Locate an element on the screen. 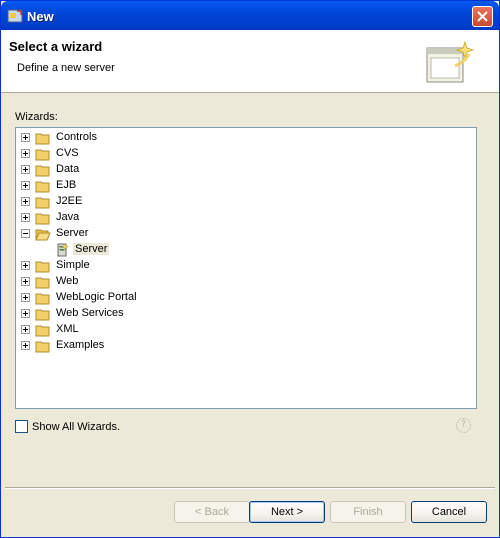  next-button: Next > is located at coordinates (287, 512).